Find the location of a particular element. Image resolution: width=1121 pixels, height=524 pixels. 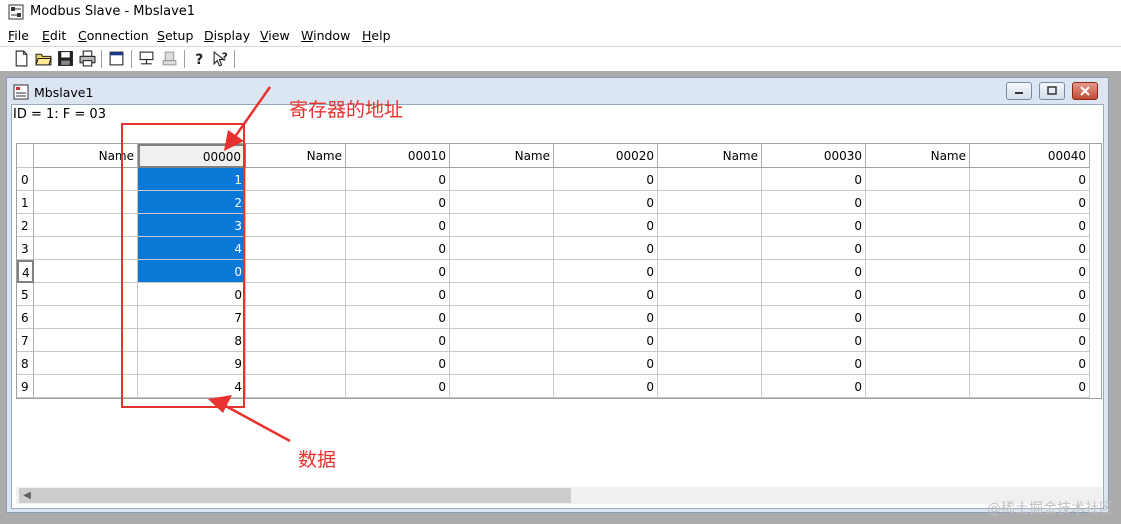

open-icon is located at coordinates (43, 58).